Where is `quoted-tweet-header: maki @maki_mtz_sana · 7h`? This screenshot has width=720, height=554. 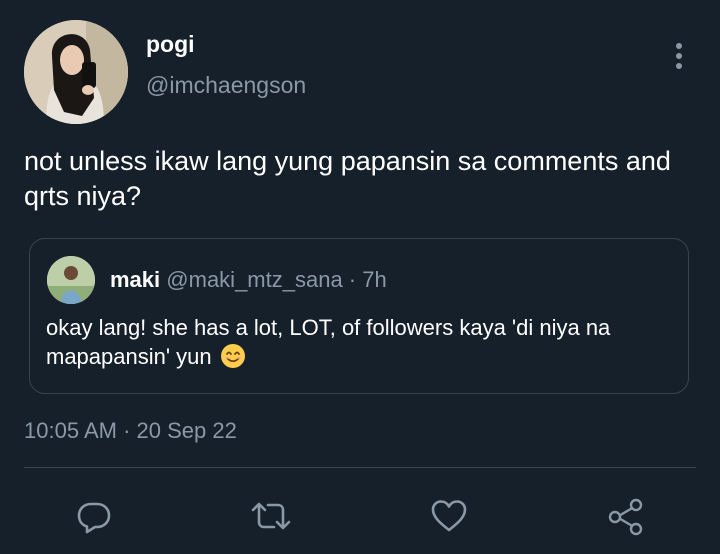
quoted-tweet-header: maki @maki_mtz_sana · 7h is located at coordinates (248, 280).